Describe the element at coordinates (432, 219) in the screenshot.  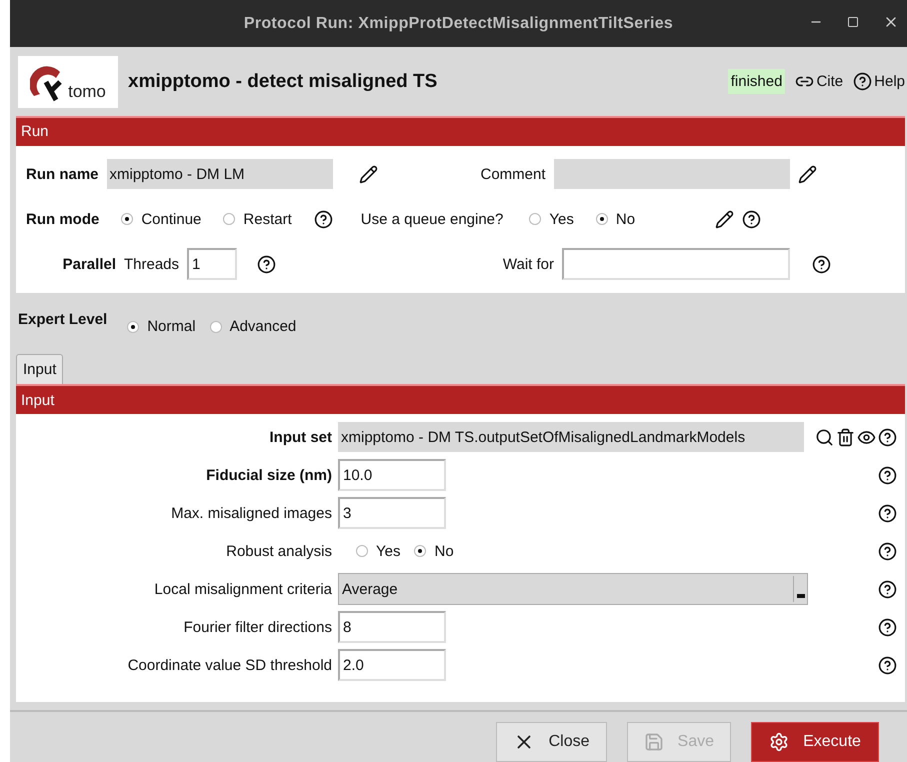
I see `field-label: Use a queue engine?` at that location.